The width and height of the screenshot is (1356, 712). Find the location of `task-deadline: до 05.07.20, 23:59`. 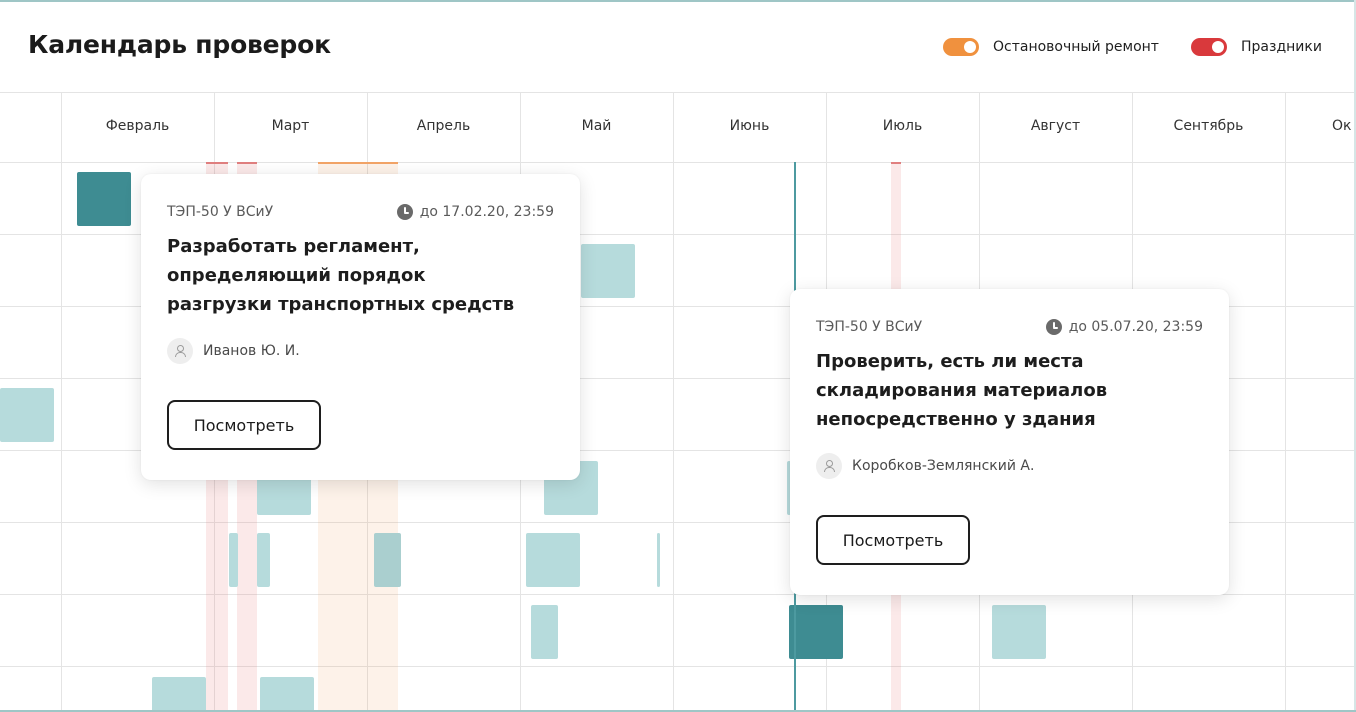

task-deadline: до 05.07.20, 23:59 is located at coordinates (1124, 327).